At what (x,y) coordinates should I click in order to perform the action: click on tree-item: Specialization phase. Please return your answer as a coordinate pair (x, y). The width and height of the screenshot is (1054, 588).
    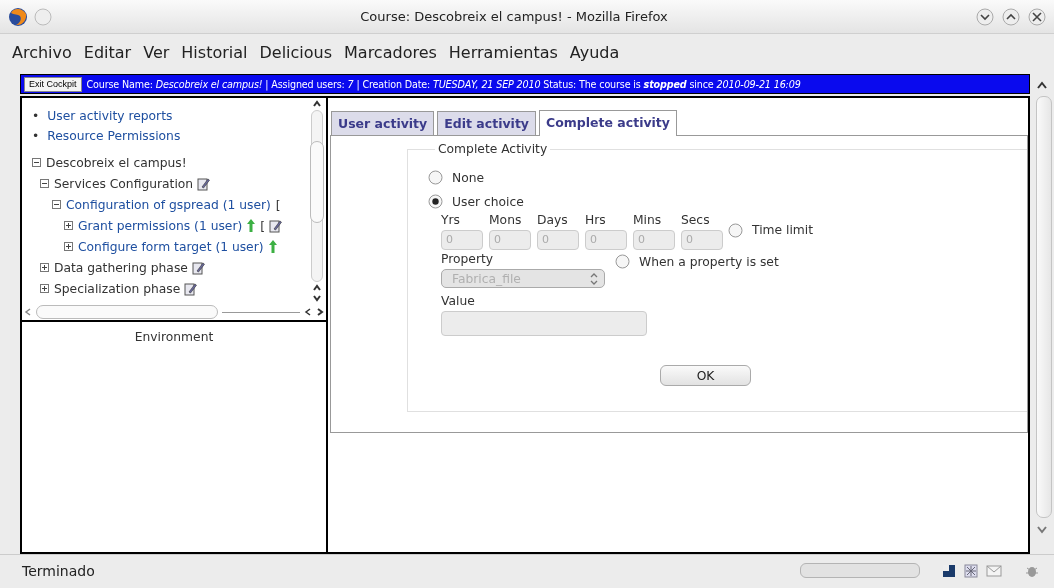
    Looking at the image, I should click on (117, 288).